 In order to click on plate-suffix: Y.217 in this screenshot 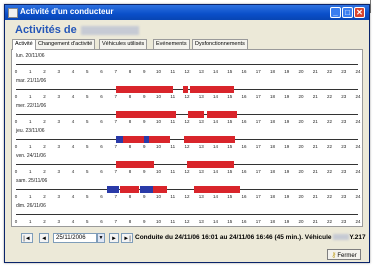, I will do `click(357, 237)`.